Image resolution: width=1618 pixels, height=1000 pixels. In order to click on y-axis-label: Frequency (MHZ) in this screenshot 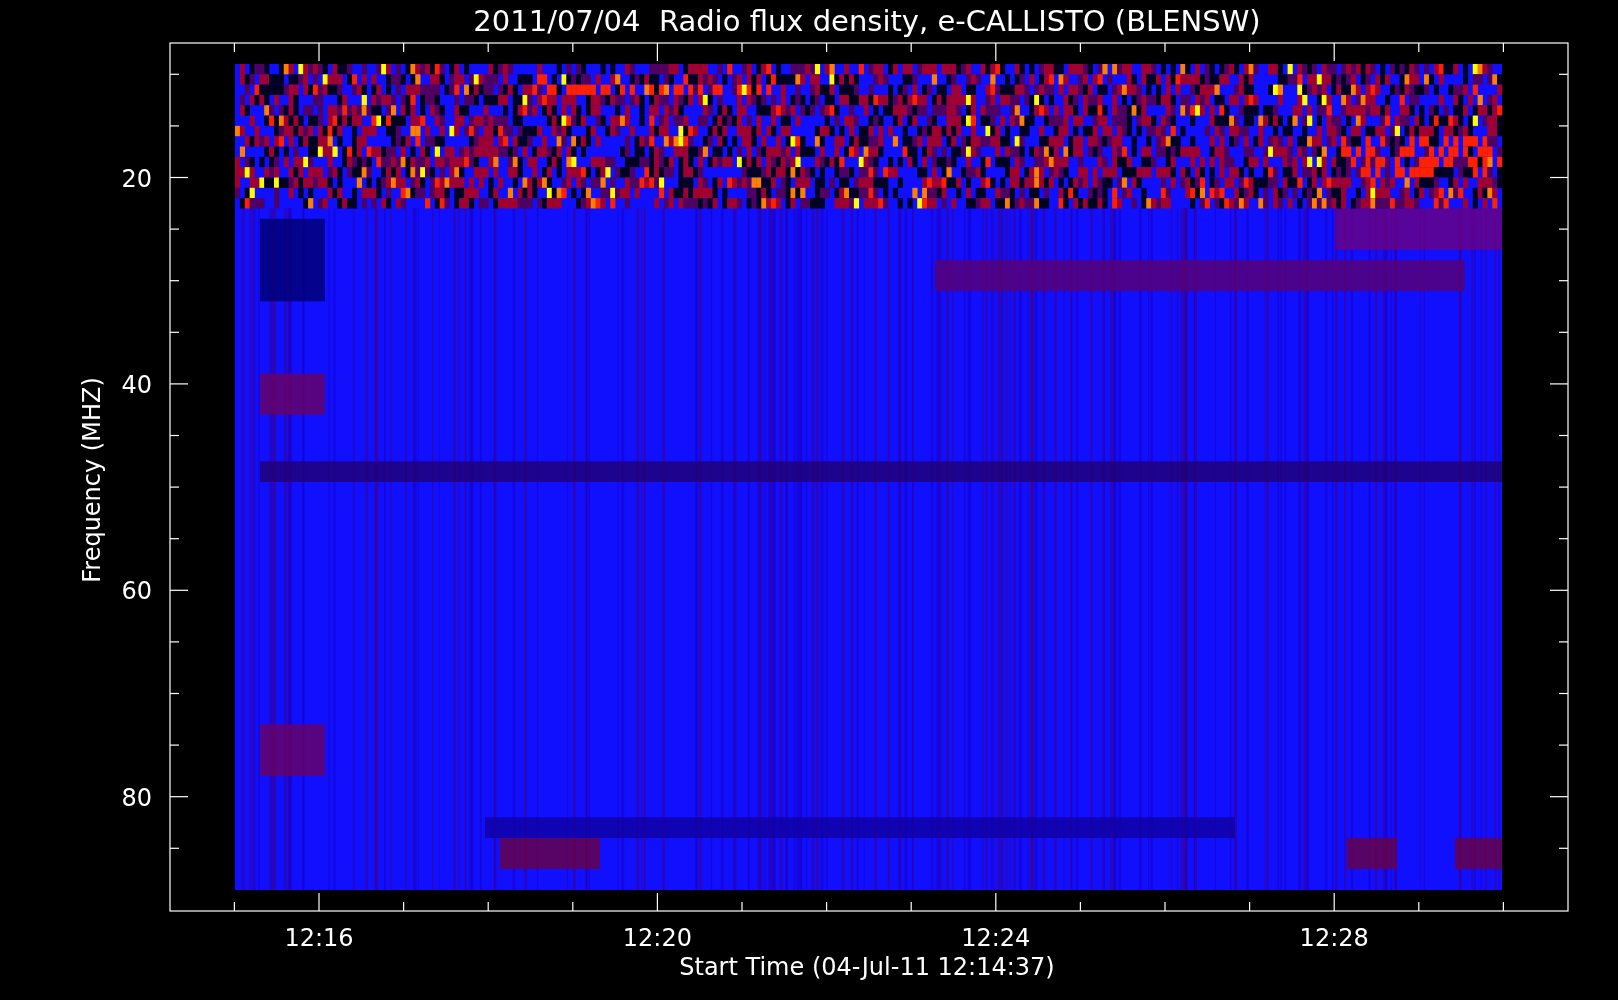, I will do `click(92, 480)`.